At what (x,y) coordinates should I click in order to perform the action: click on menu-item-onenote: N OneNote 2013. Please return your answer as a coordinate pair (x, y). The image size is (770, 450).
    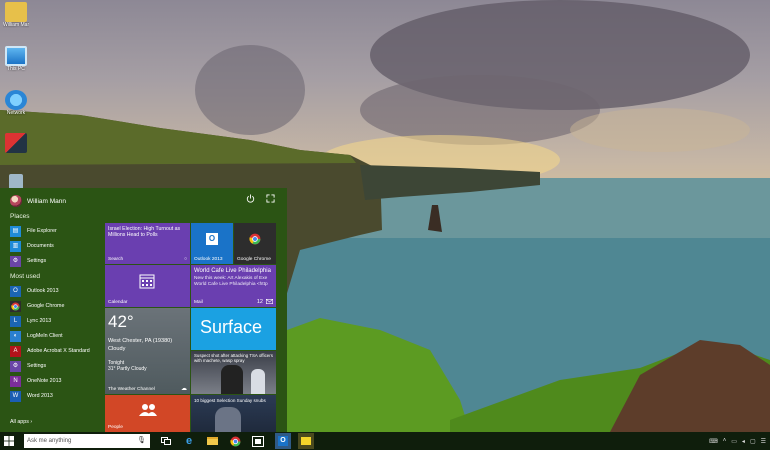
    Looking at the image, I should click on (53, 381).